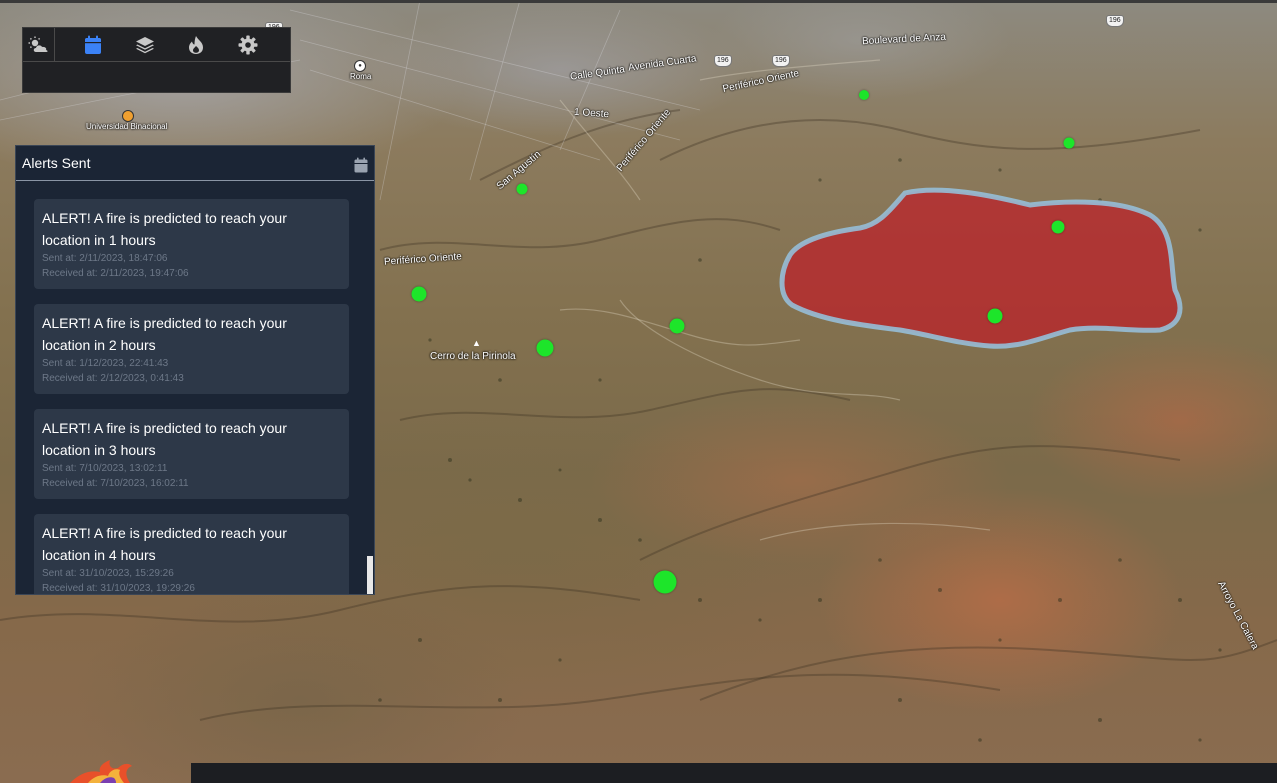 The image size is (1277, 783). I want to click on alerts-panel-header: Alerts Sent, so click(195, 163).